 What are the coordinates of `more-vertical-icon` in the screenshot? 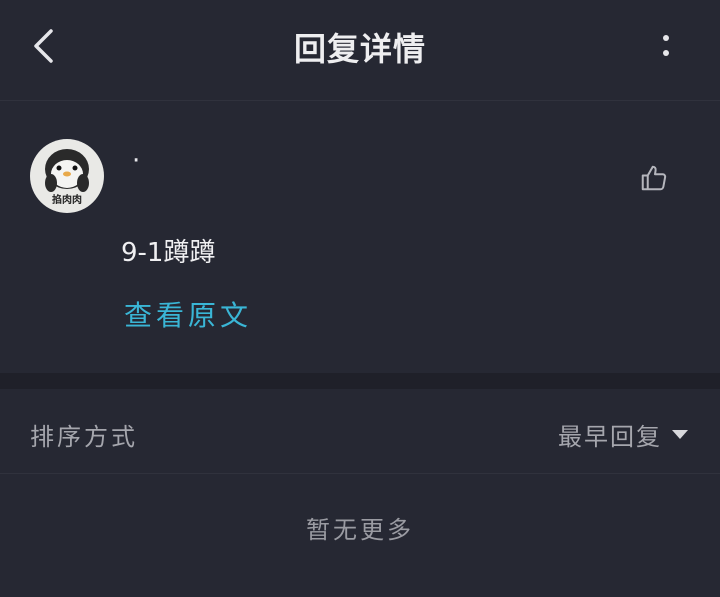 It's located at (666, 45).